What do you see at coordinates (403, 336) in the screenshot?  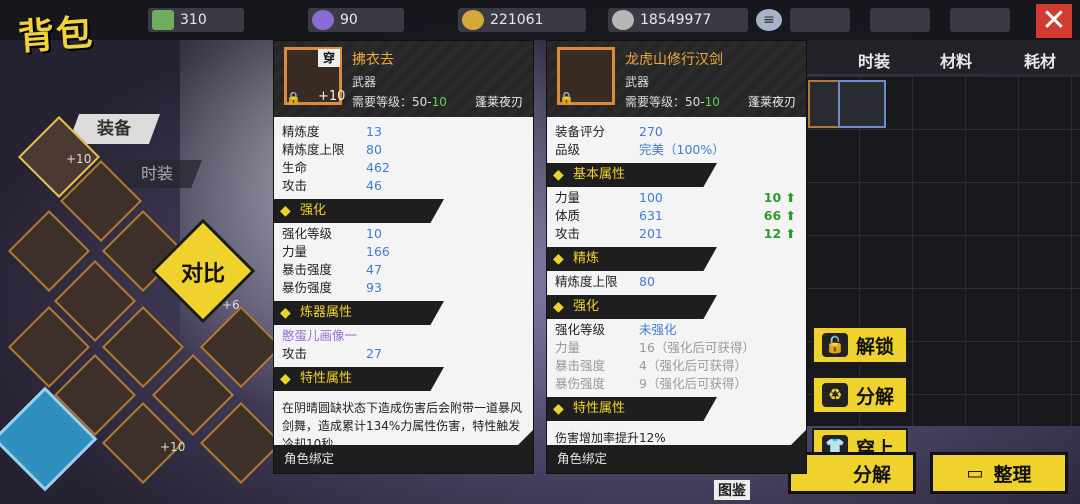 I see `forge-name: 憨蛋儿画像一` at bounding box center [403, 336].